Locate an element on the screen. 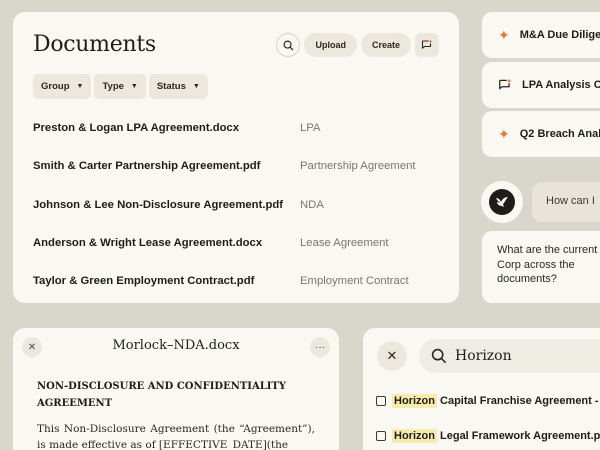 This screenshot has height=450, width=600. document-name: Anderson & Wright Lease Agreement.docx is located at coordinates (148, 243).